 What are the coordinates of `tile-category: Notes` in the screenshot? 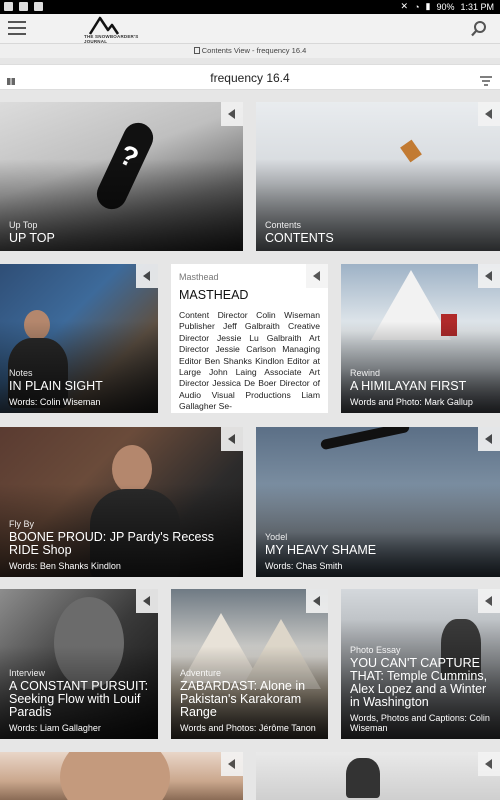 It's located at (21, 373).